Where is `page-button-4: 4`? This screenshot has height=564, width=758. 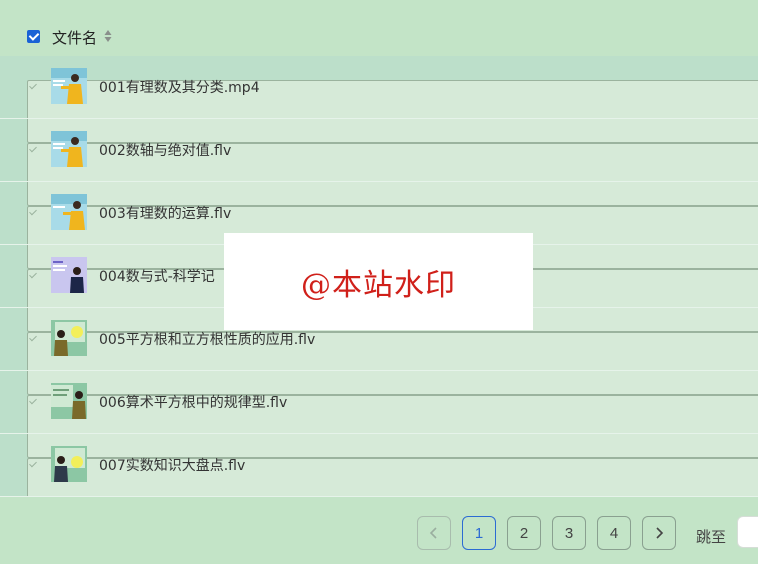 page-button-4: 4 is located at coordinates (614, 533).